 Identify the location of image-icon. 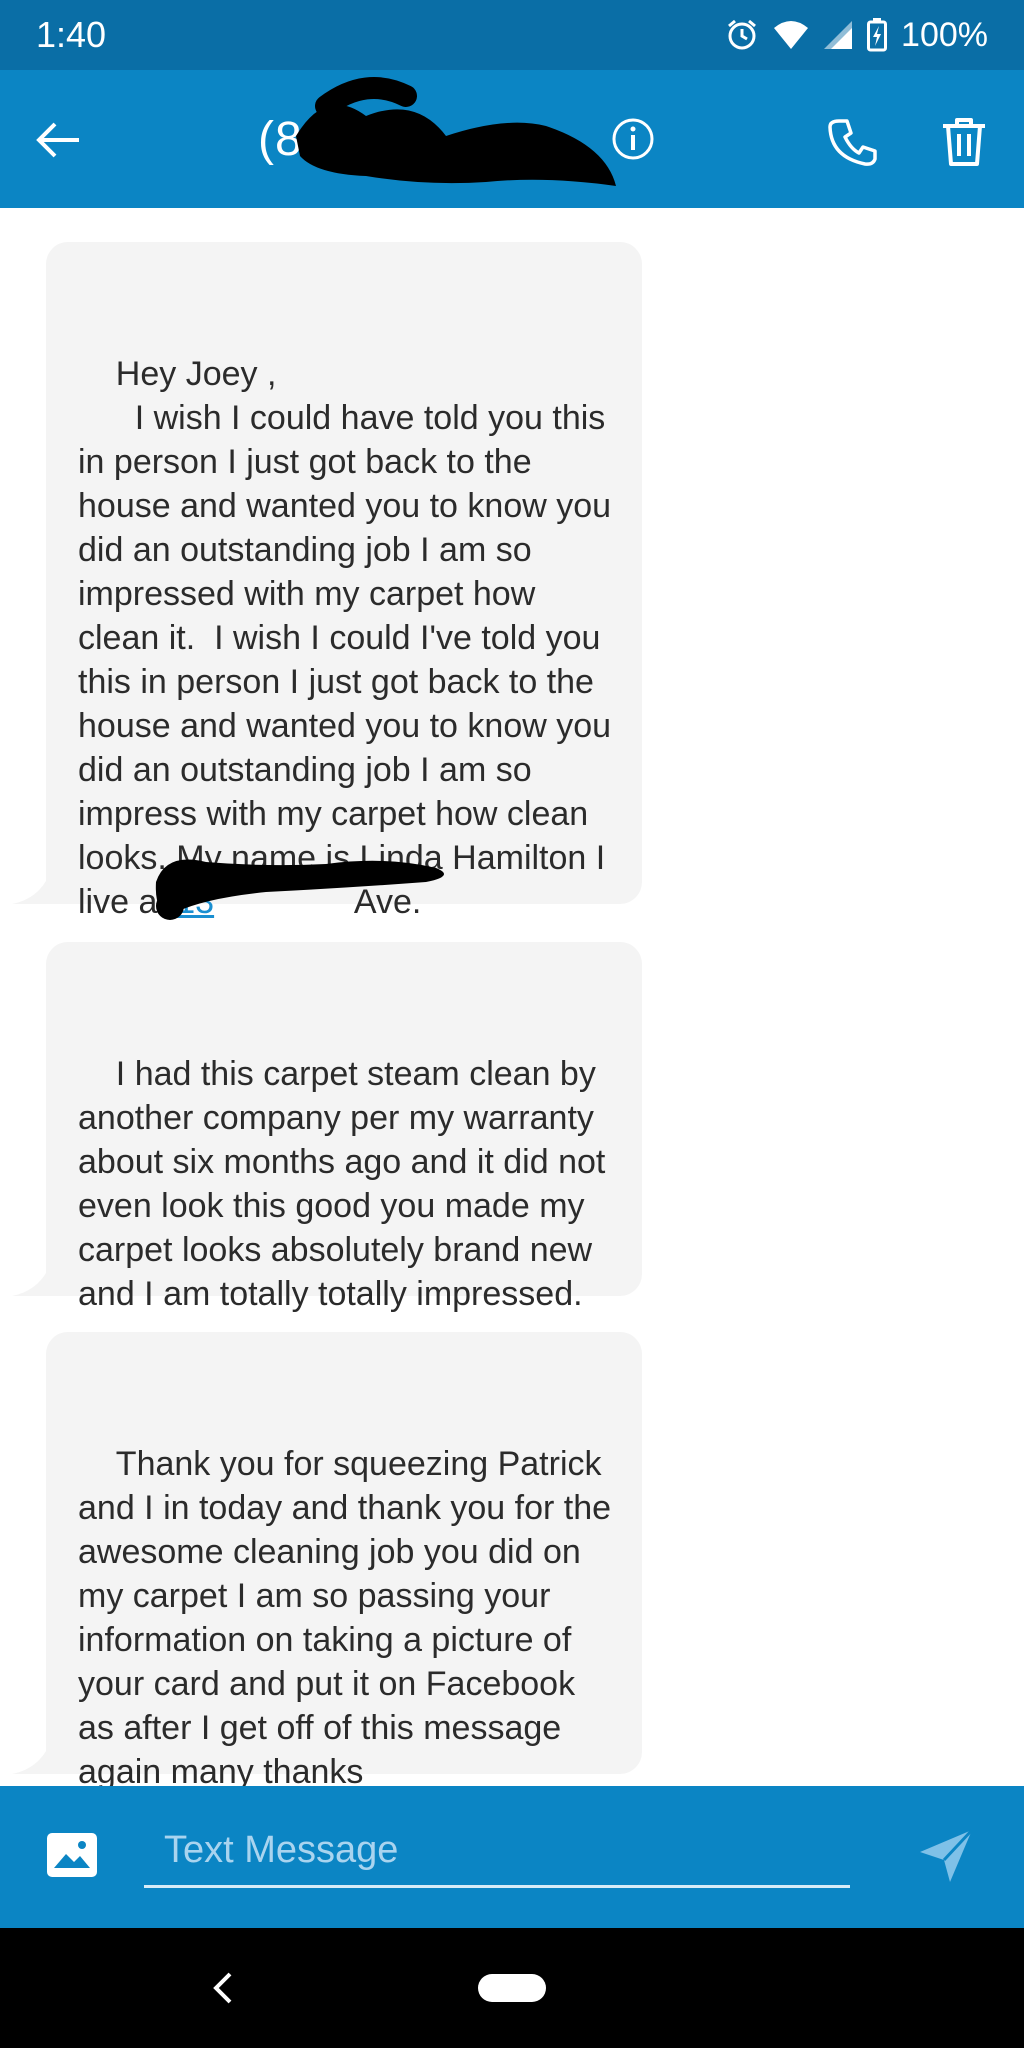
(72, 1855).